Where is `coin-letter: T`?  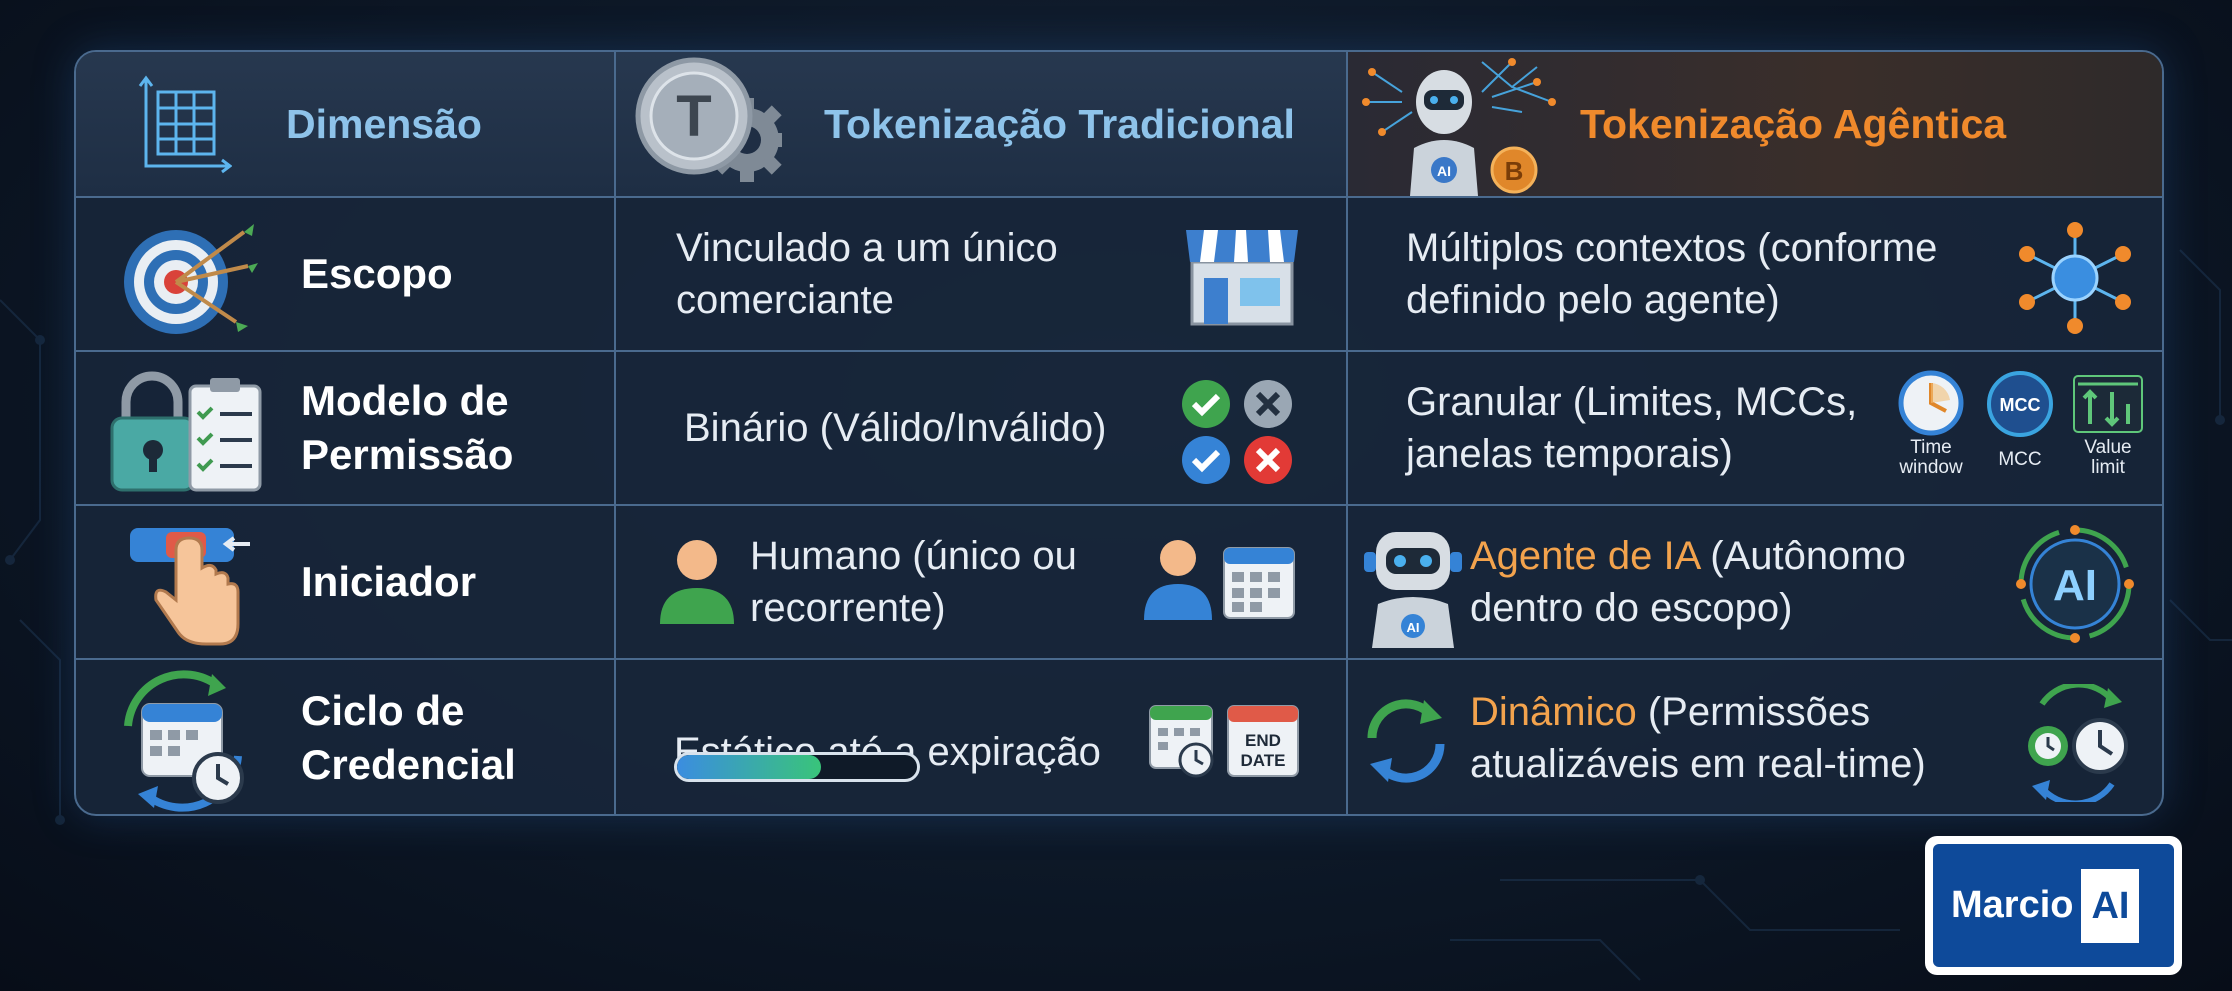 coin-letter: T is located at coordinates (693, 116).